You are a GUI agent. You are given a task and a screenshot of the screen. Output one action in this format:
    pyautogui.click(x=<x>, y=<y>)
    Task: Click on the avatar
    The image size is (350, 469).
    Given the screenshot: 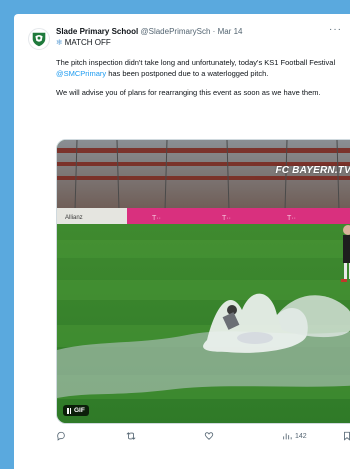 What is the action you would take?
    pyautogui.click(x=39, y=39)
    